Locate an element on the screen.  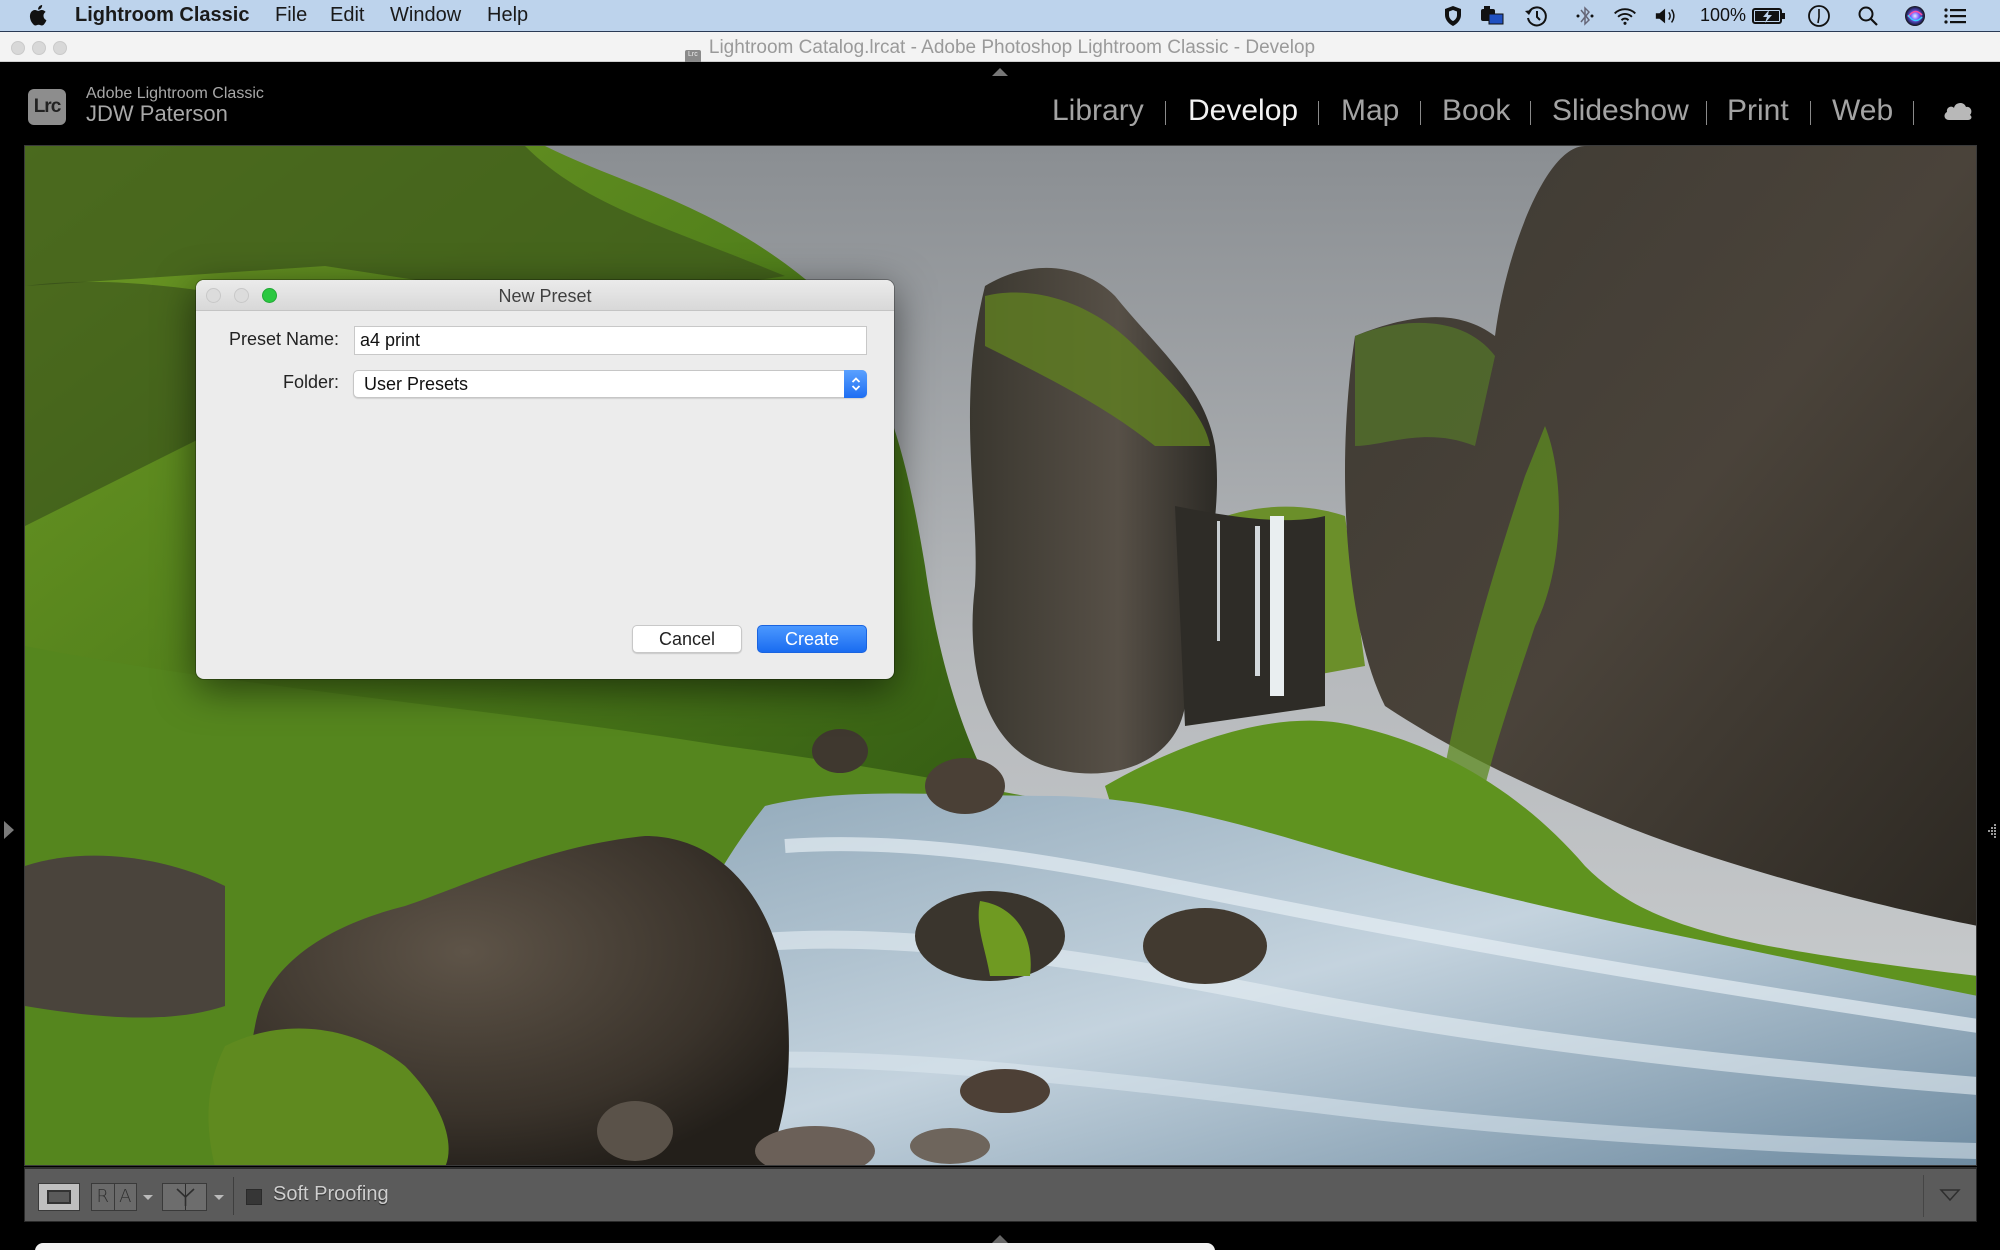
before-after-button: R A is located at coordinates (114, 1197).